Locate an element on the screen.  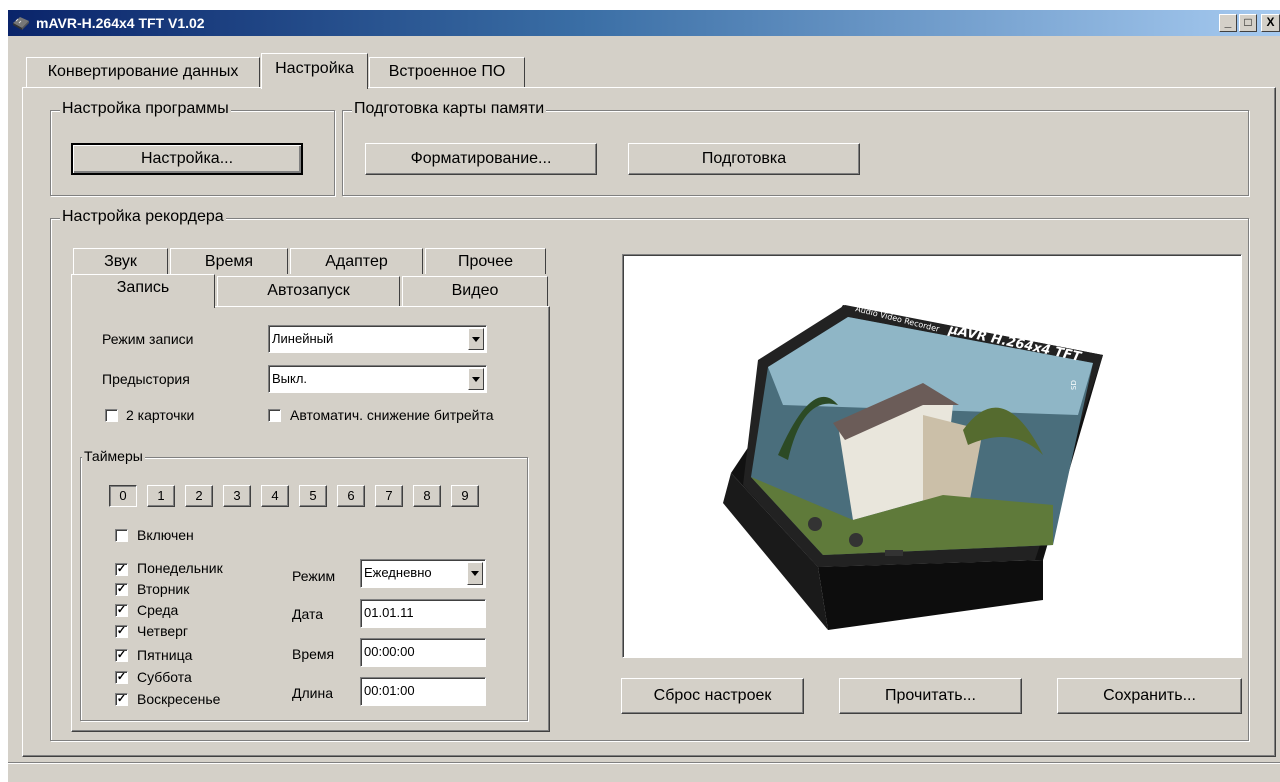
group-title: Подготовка карты памяти is located at coordinates (449, 109).